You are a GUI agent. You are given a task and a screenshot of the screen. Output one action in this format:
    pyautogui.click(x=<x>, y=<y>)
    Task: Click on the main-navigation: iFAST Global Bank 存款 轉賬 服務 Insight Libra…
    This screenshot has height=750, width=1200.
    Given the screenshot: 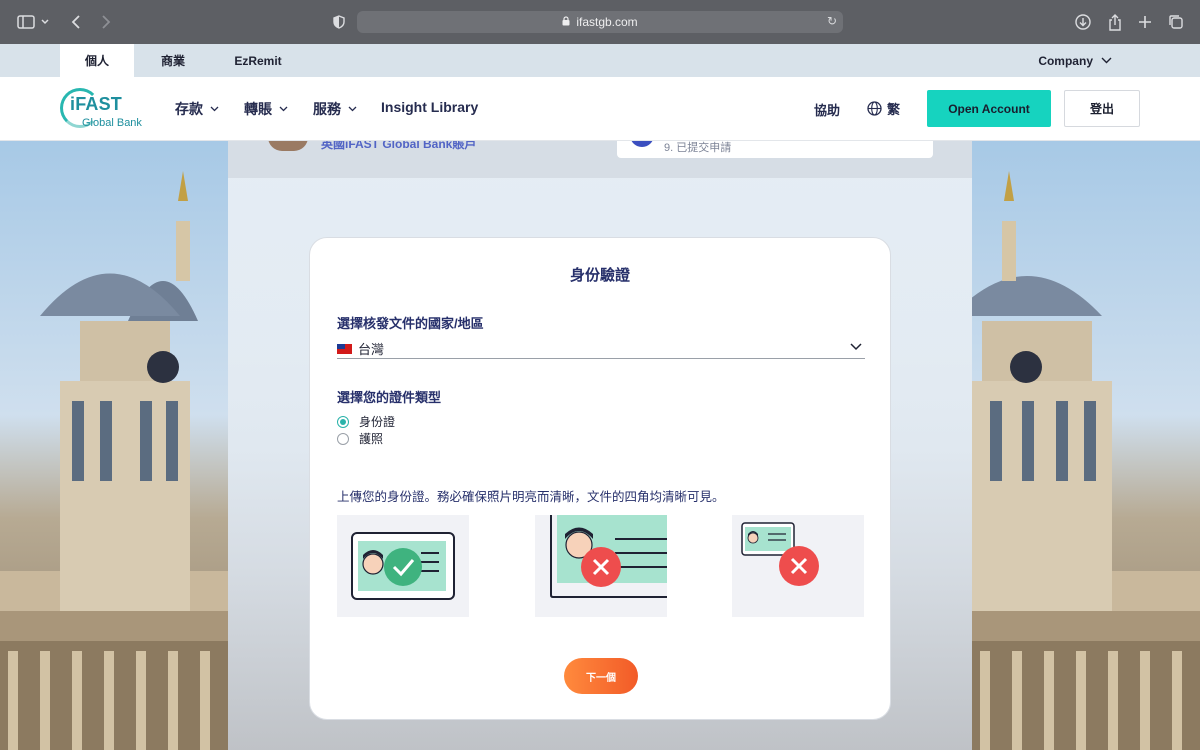 What is the action you would take?
    pyautogui.click(x=600, y=109)
    